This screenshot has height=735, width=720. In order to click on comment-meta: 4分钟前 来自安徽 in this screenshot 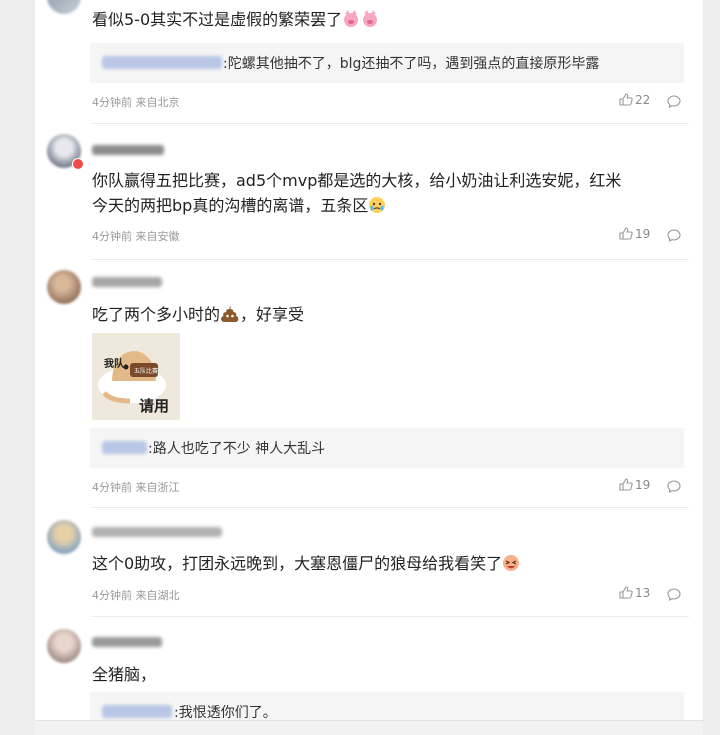, I will do `click(136, 236)`.